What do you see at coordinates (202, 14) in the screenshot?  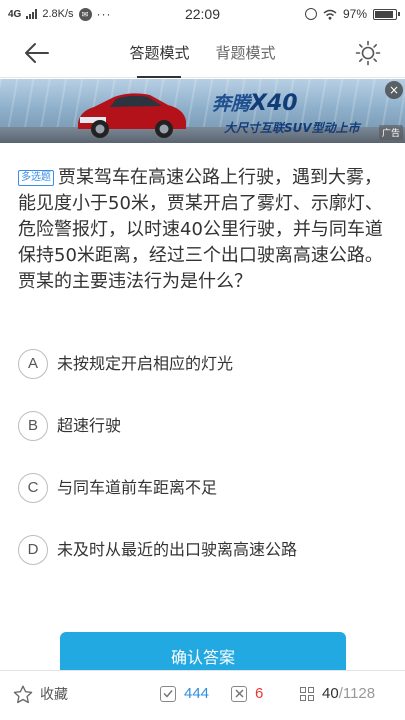 I see `status-bar: 4G 2.8K/s ✉ ··· 22:09 97%` at bounding box center [202, 14].